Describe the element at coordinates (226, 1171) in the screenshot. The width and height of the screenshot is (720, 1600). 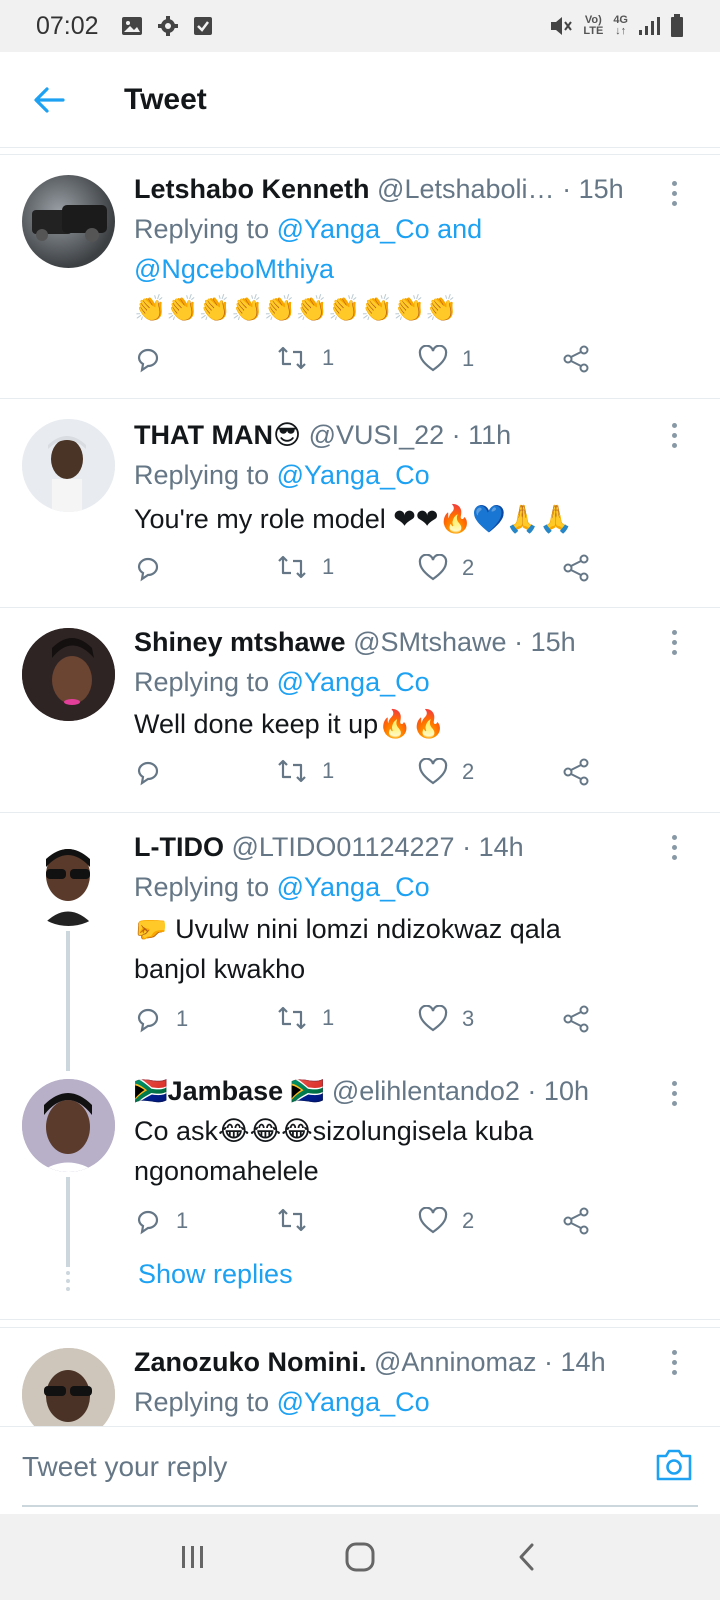
I see `tweet-text: ngonomahelele` at that location.